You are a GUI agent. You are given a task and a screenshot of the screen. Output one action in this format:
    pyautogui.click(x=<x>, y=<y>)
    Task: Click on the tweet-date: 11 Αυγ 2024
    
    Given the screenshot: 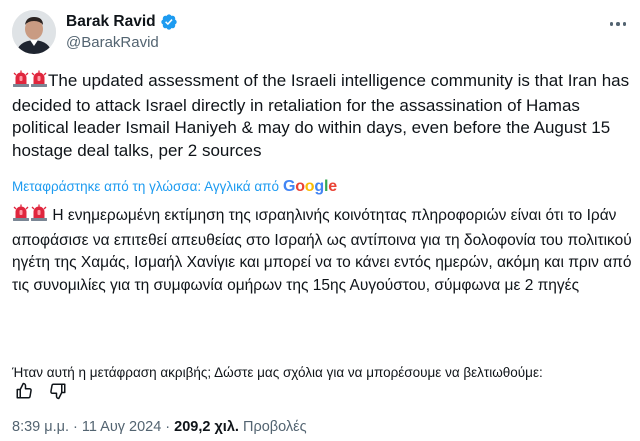 What is the action you would take?
    pyautogui.click(x=121, y=427)
    